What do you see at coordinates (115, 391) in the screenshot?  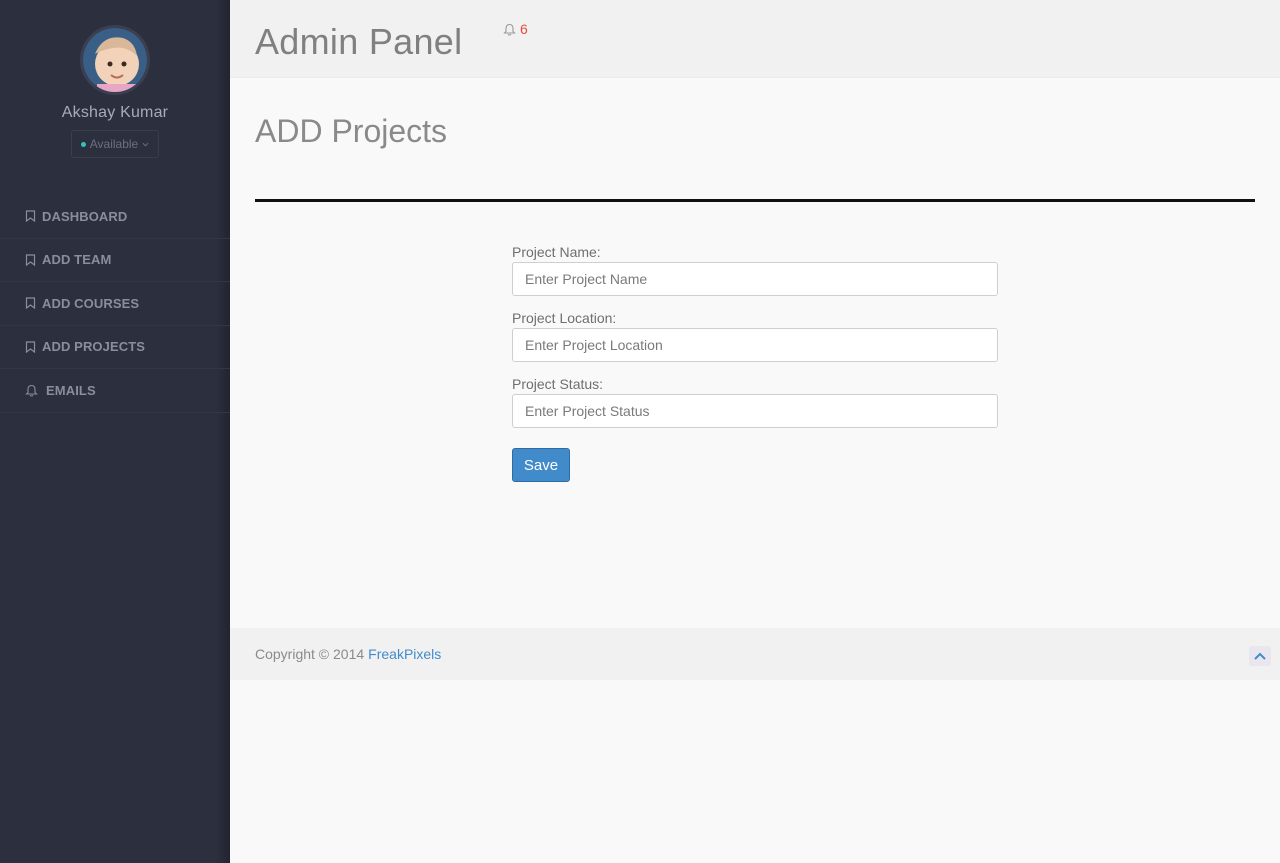 I see `sidebar-item-emails: EMAILS` at bounding box center [115, 391].